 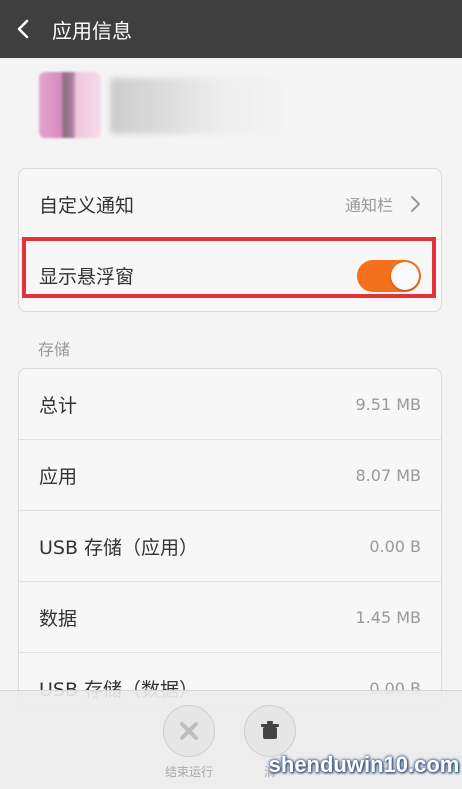 What do you see at coordinates (368, 205) in the screenshot?
I see `custom-notification-value: 通知栏` at bounding box center [368, 205].